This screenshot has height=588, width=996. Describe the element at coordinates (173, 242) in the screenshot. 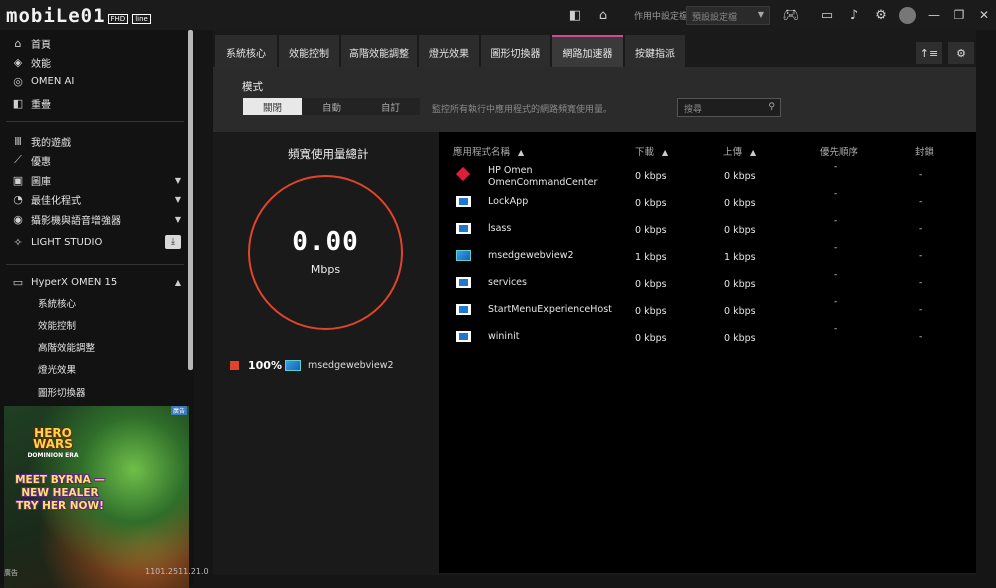

I see `download-icon: ⤓` at that location.